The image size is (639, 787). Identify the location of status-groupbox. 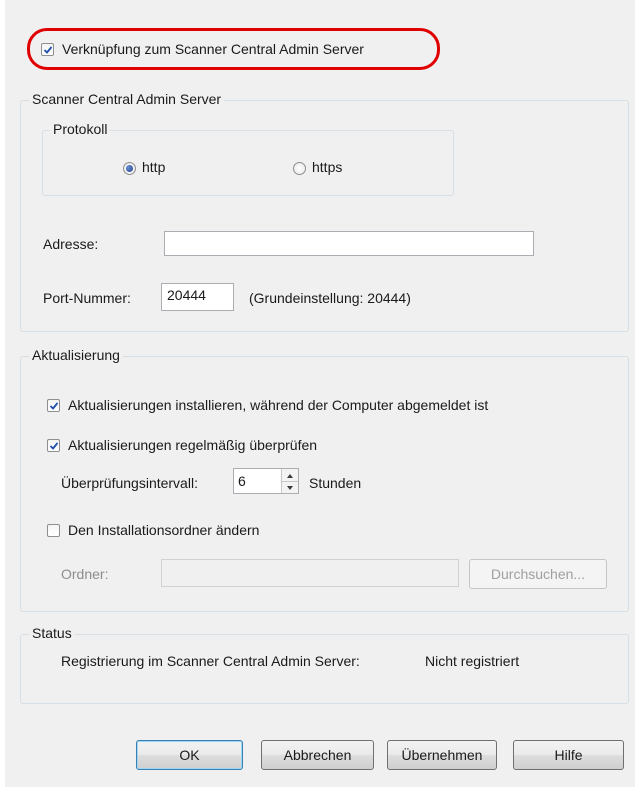
(324, 669).